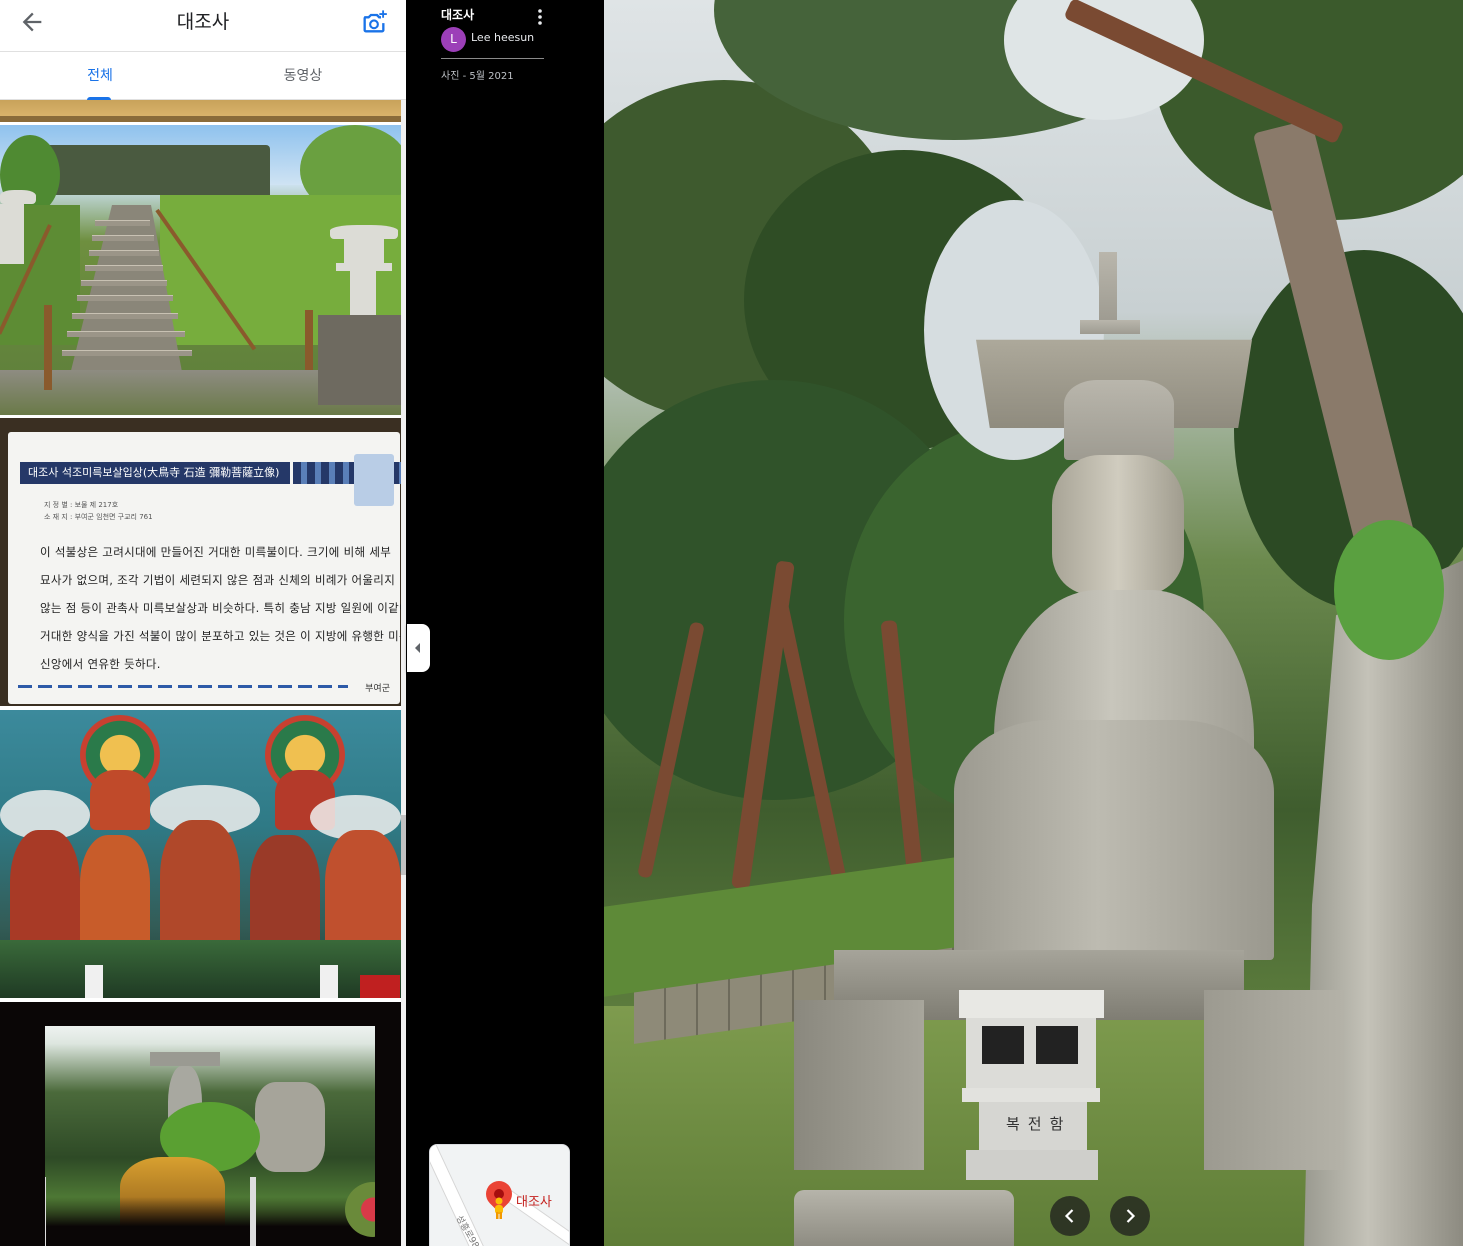  What do you see at coordinates (502, 37) in the screenshot?
I see `author-name: Lee heesun` at bounding box center [502, 37].